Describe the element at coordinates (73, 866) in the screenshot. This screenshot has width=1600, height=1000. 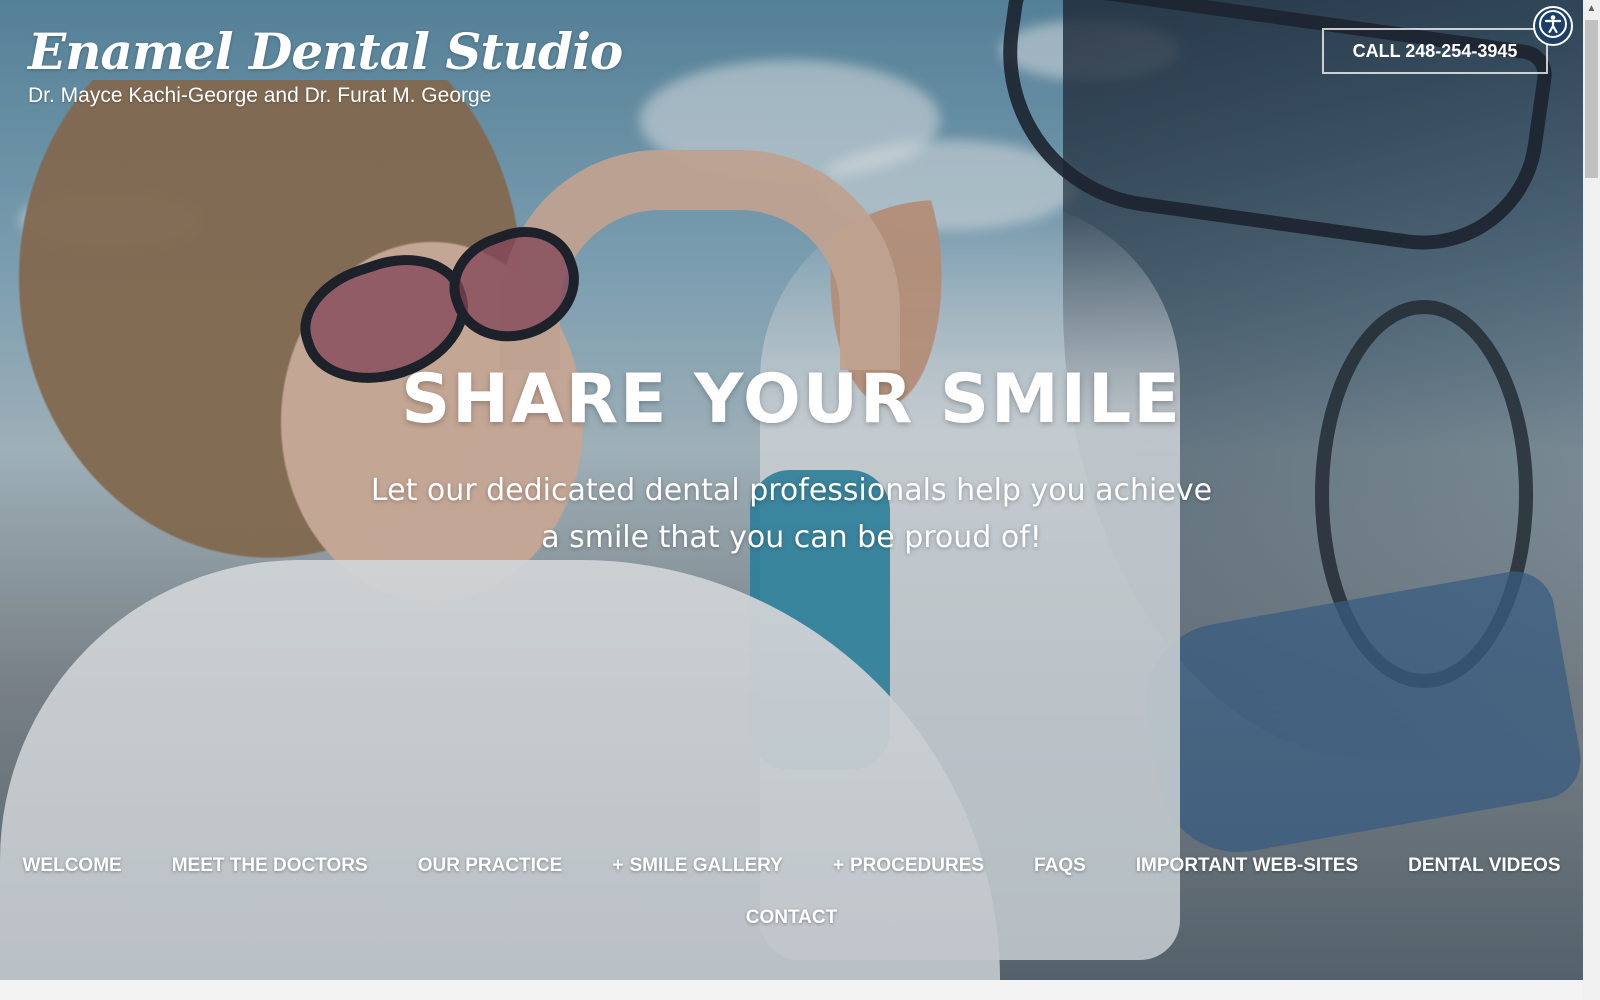
I see `nav-item-welcome: WELCOME` at that location.